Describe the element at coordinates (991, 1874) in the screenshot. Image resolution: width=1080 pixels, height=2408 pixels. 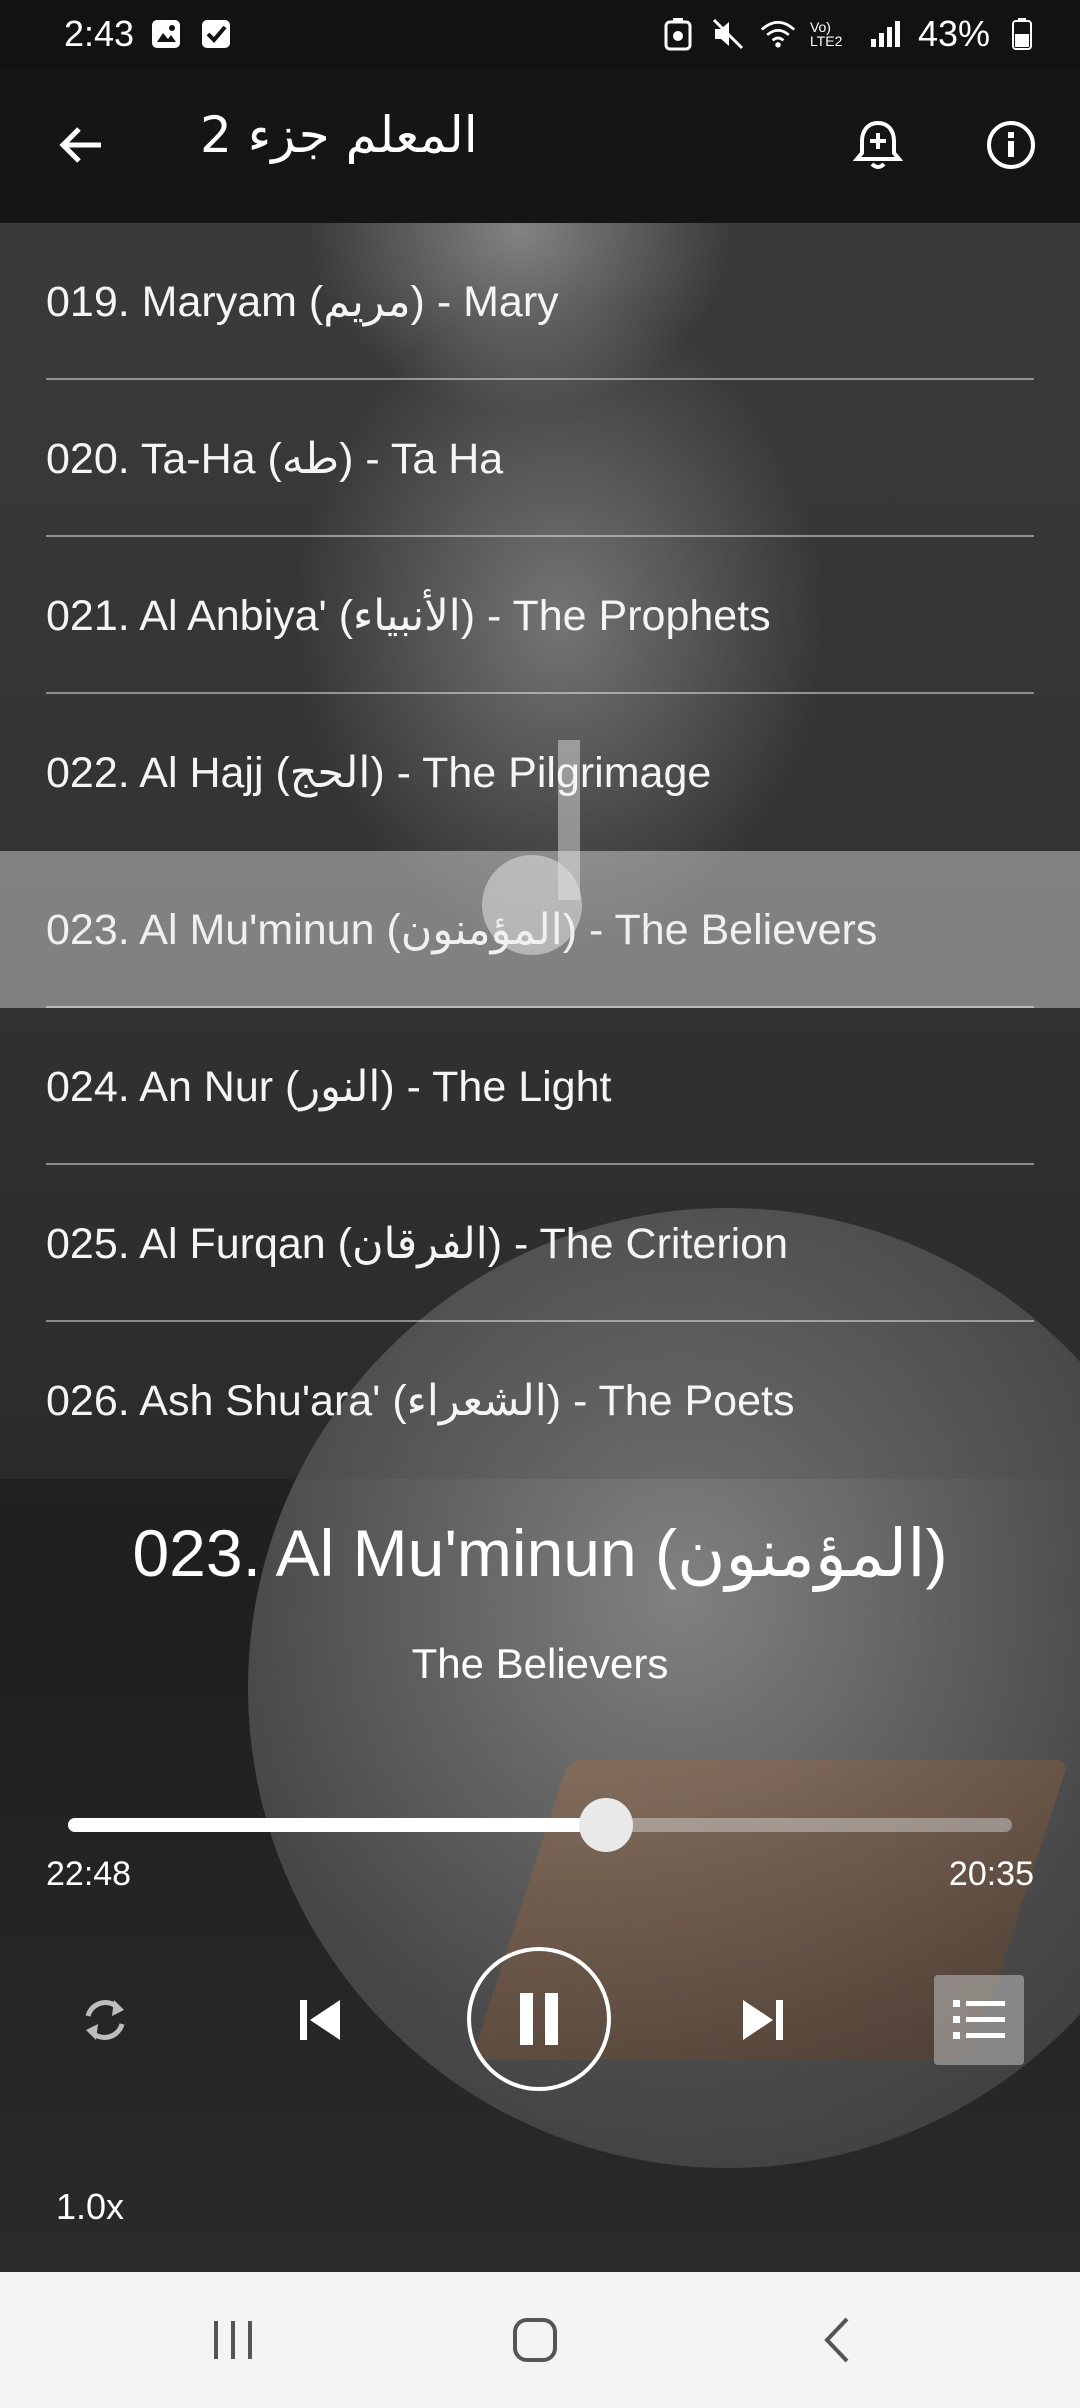
I see `remaining-time: 20:35` at that location.